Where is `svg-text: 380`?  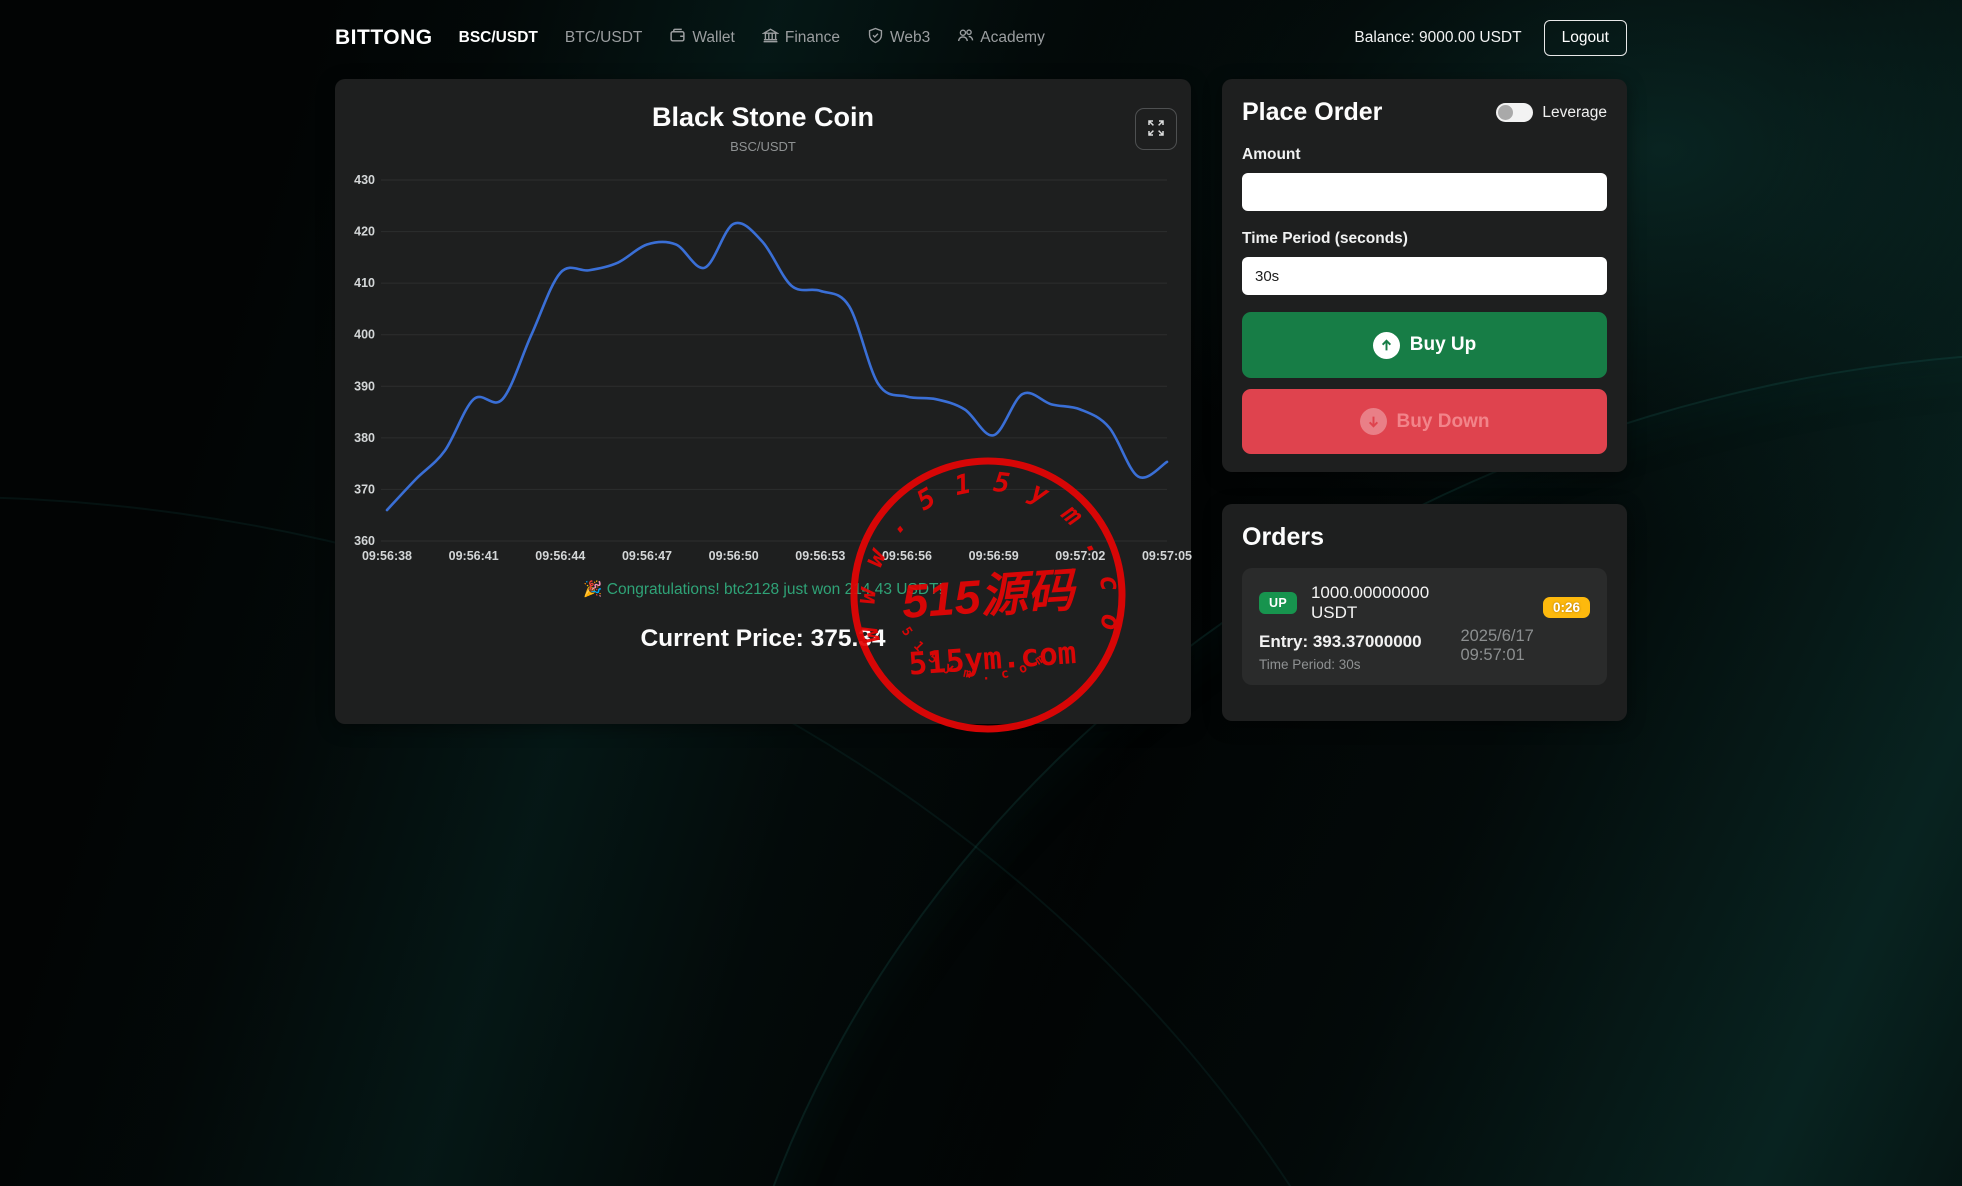
svg-text: 380 is located at coordinates (364, 438).